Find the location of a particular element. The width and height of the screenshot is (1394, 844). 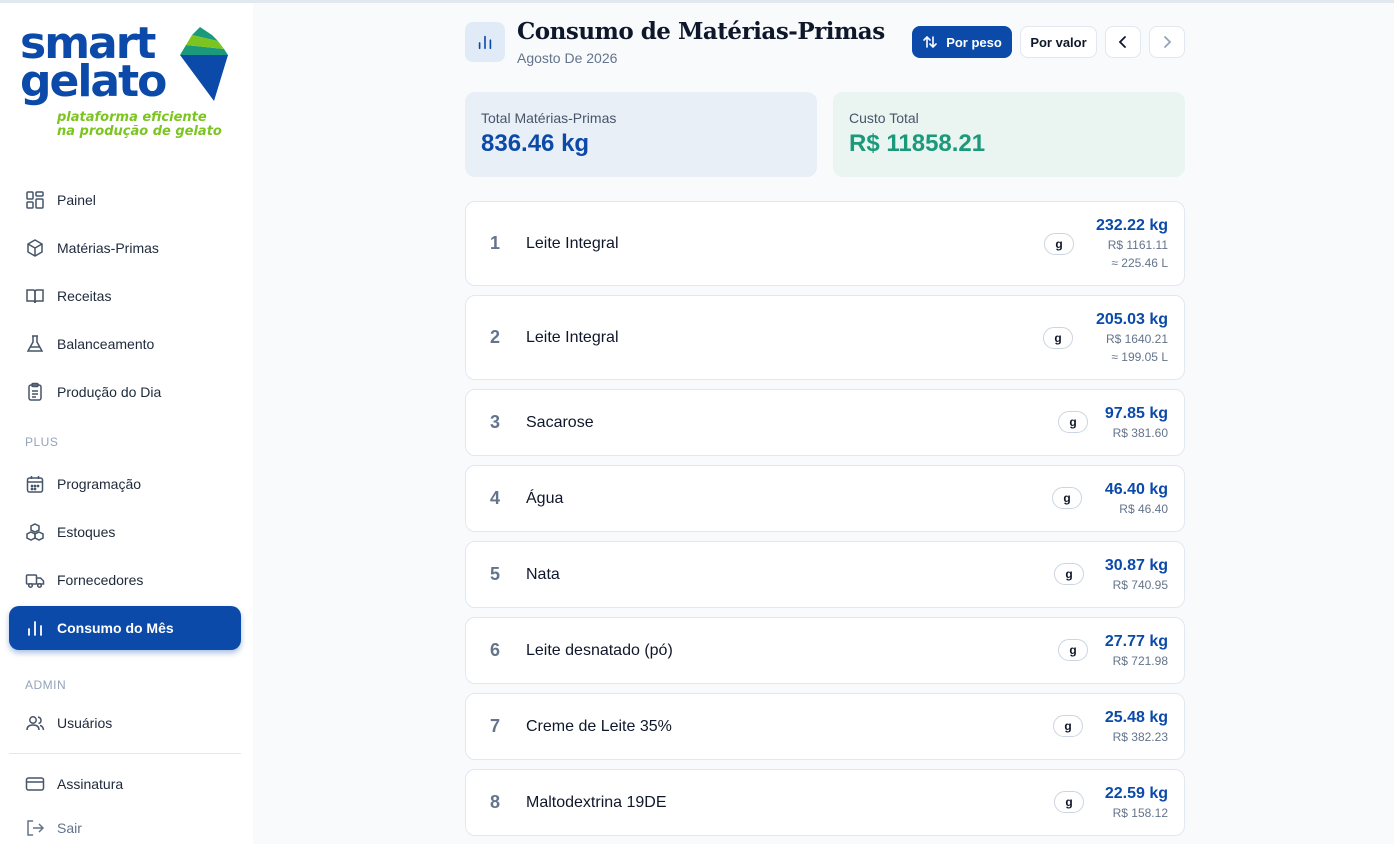

sidebar-item-sair: Sair is located at coordinates (125, 825).